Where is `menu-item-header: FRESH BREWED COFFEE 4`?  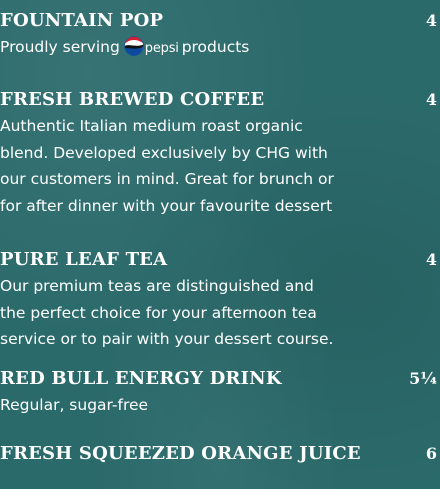
menu-item-header: FRESH BREWED COFFEE 4 is located at coordinates (220, 100).